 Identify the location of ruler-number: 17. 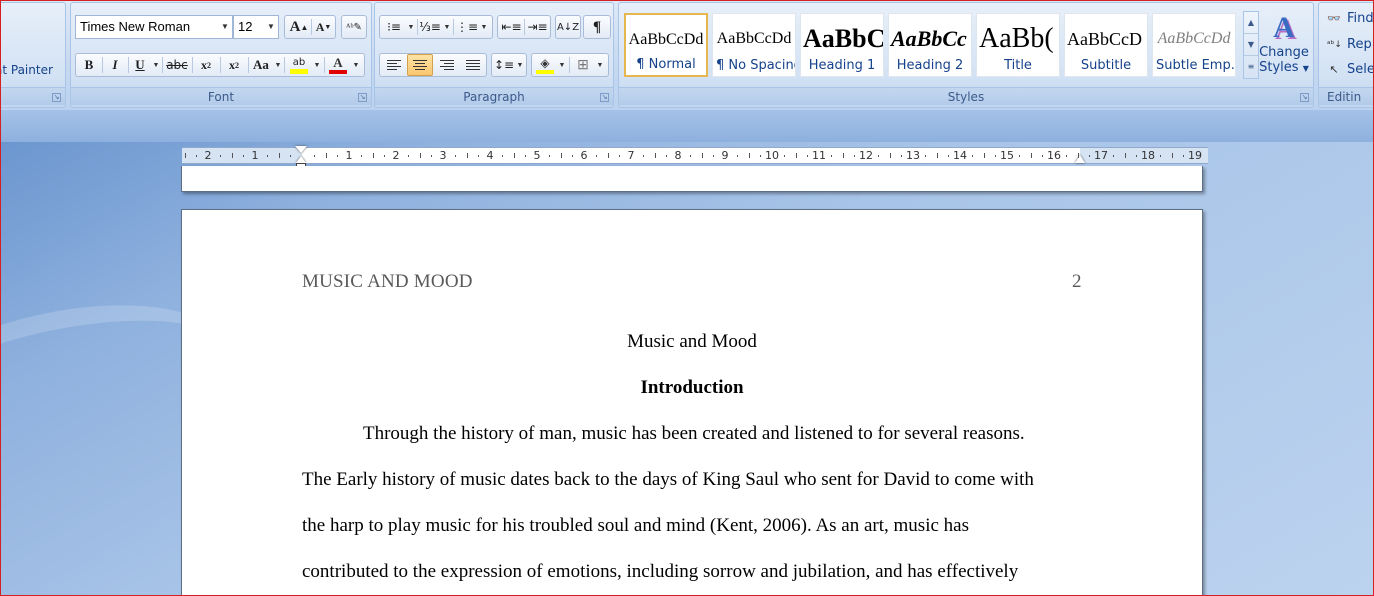
(1101, 155).